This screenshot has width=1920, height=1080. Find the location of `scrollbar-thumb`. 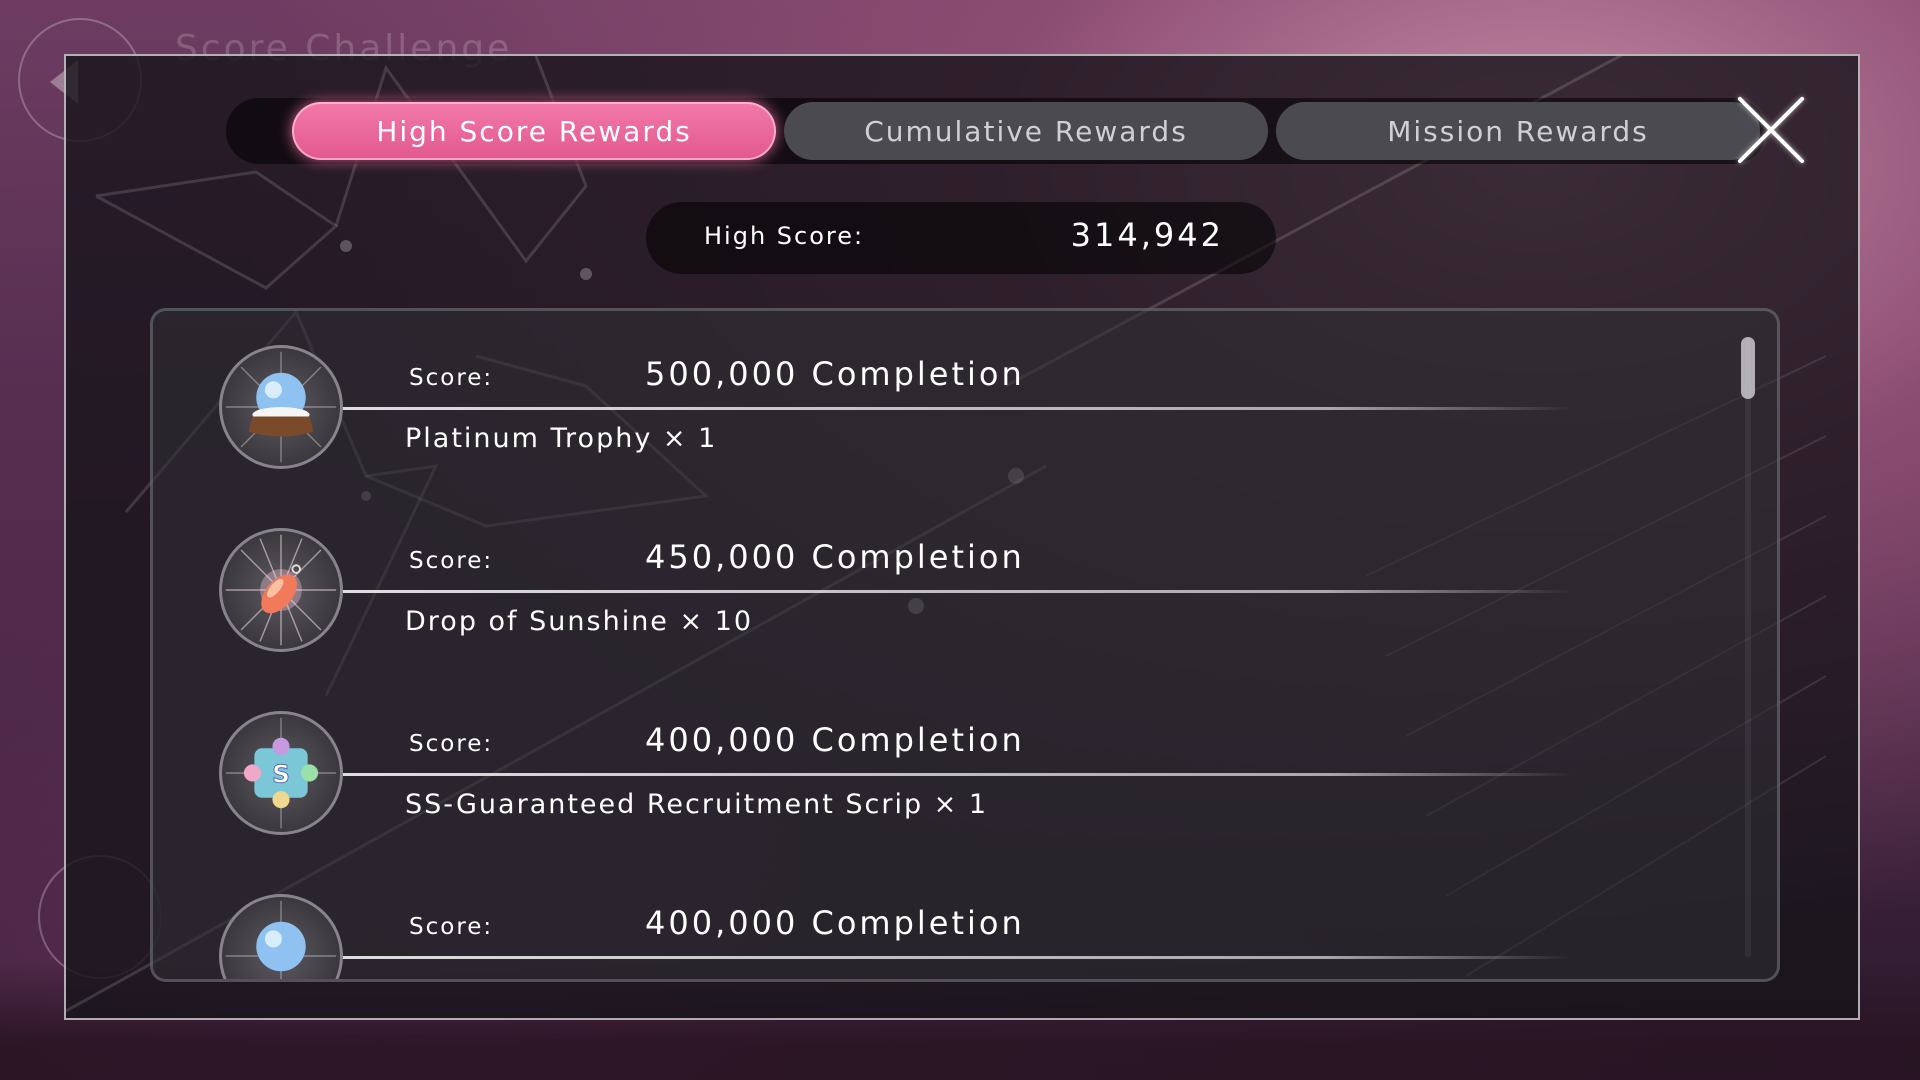

scrollbar-thumb is located at coordinates (1748, 368).